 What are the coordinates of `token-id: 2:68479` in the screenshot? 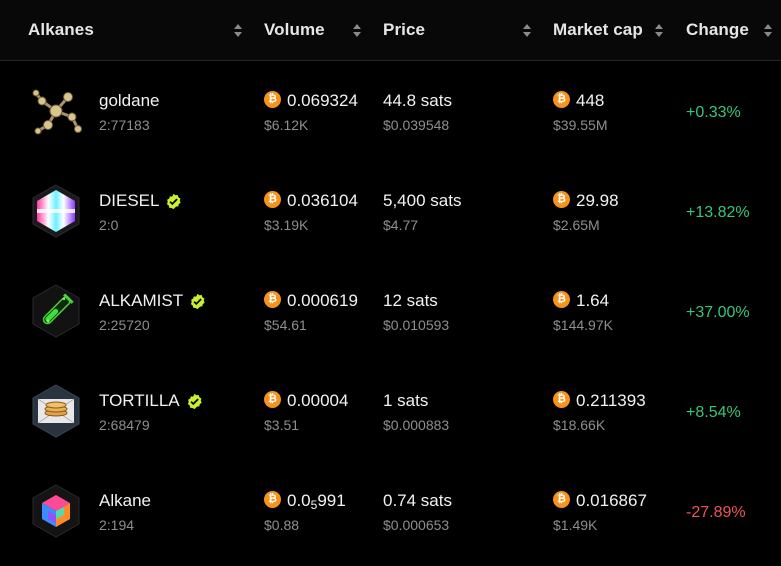 It's located at (124, 425).